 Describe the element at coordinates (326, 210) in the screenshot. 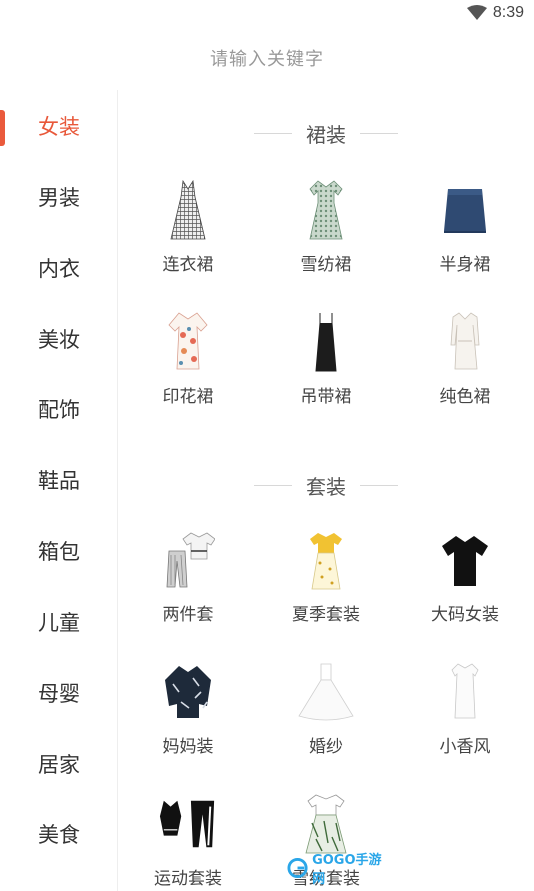

I see `chiffon-dress-icon` at that location.